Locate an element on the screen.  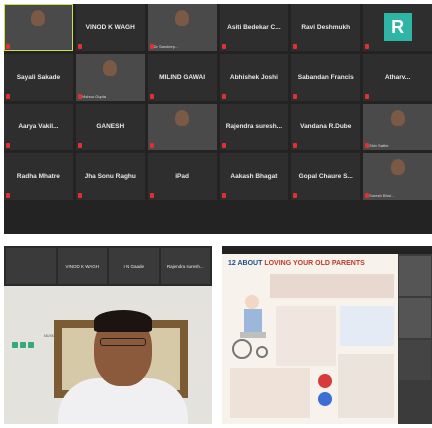
participant-name: VINOD K WAGH is located at coordinates (110, 27).